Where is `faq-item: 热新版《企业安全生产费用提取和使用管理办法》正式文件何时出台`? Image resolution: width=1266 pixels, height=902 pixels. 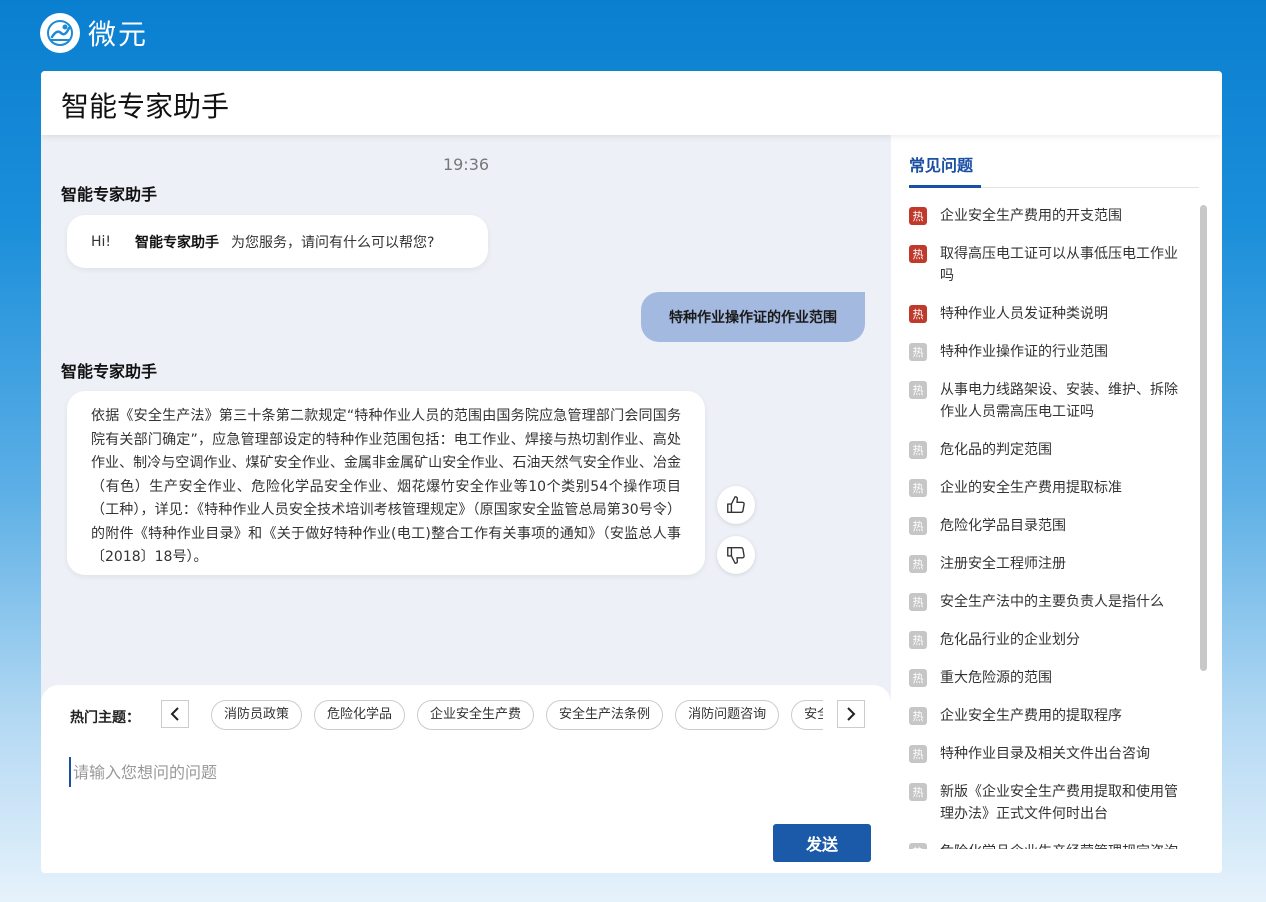
faq-item: 热新版《企业安全生产费用提取和使用管理办法》正式文件何时出台 is located at coordinates (1050, 803).